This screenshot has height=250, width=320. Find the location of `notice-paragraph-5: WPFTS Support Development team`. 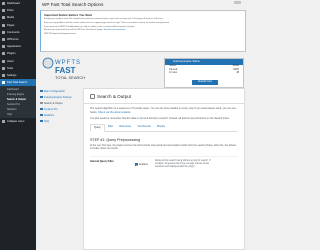

notice-paragraph-5: WPFTS Support Development team is located at coordinates (60, 34).